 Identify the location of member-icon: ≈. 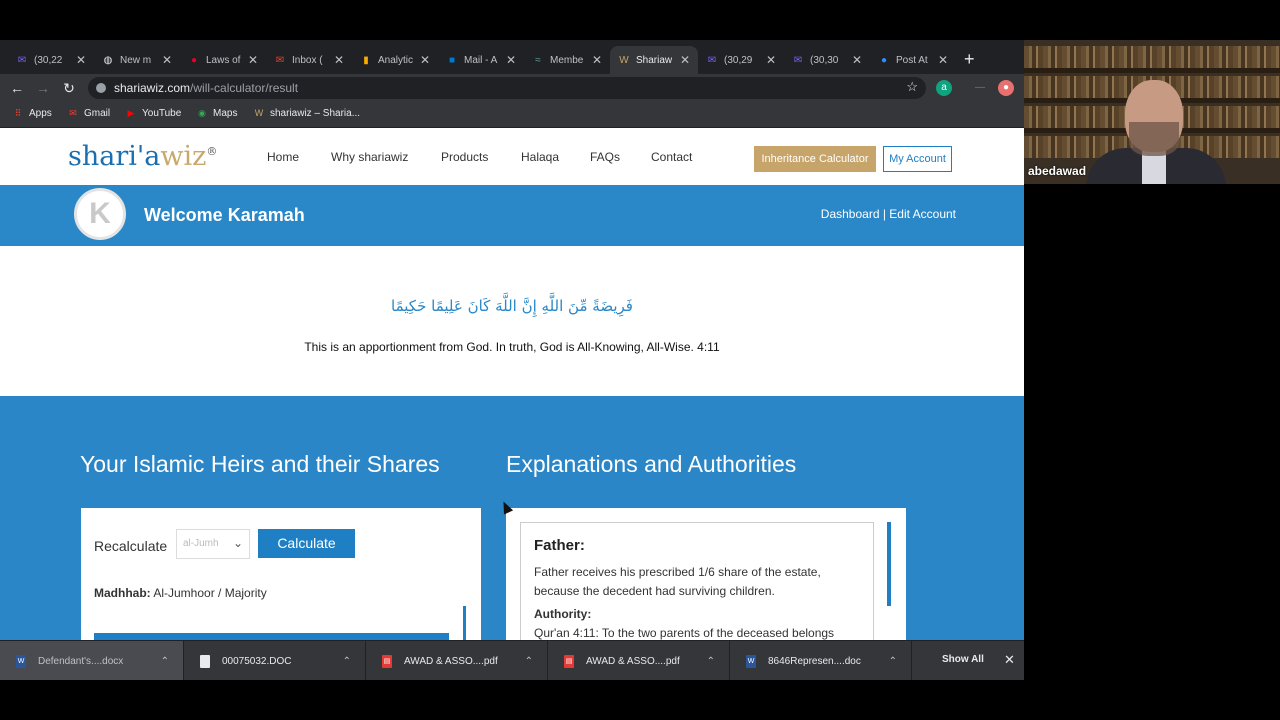
(538, 60).